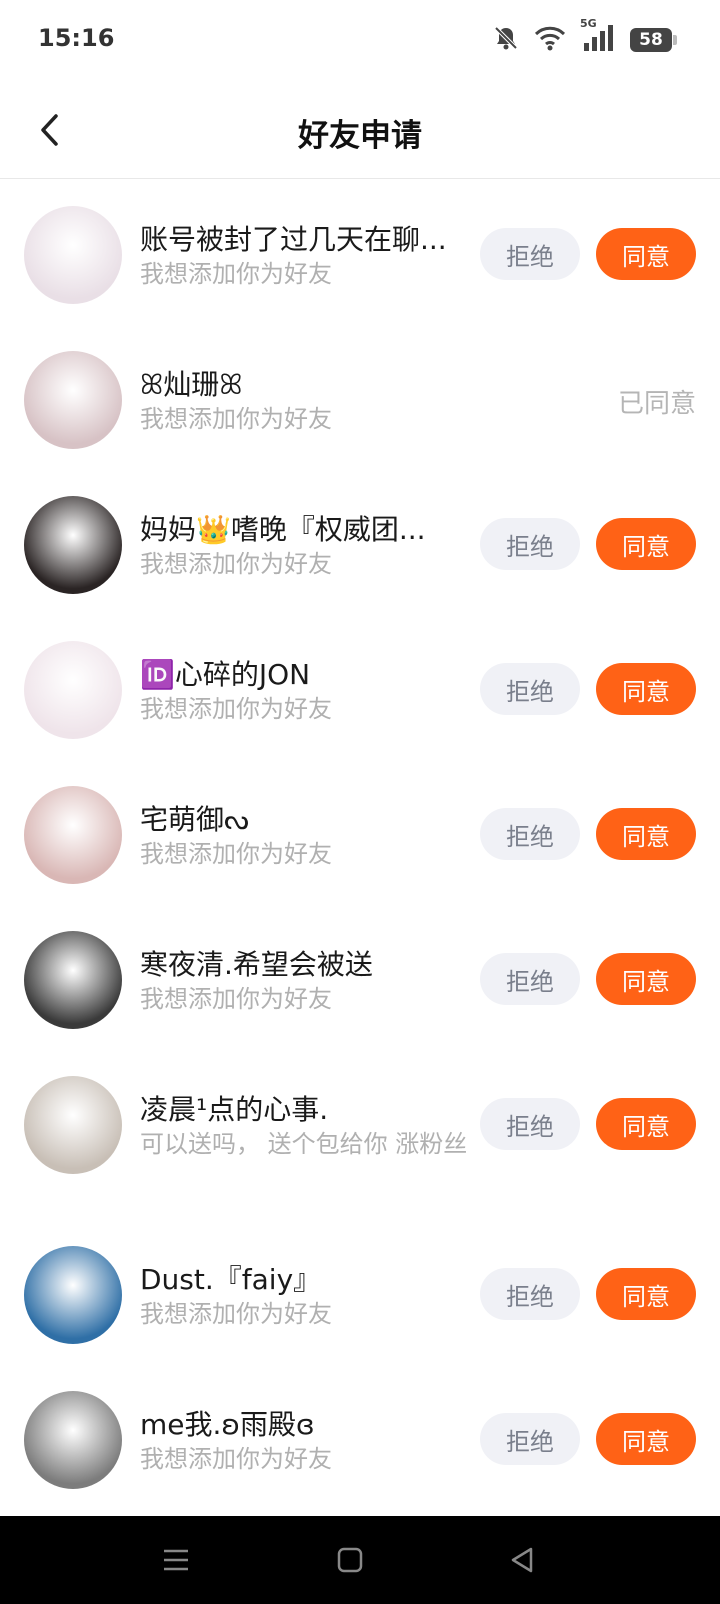 The image size is (720, 1604). I want to click on status-time: 15:16, so click(76, 38).